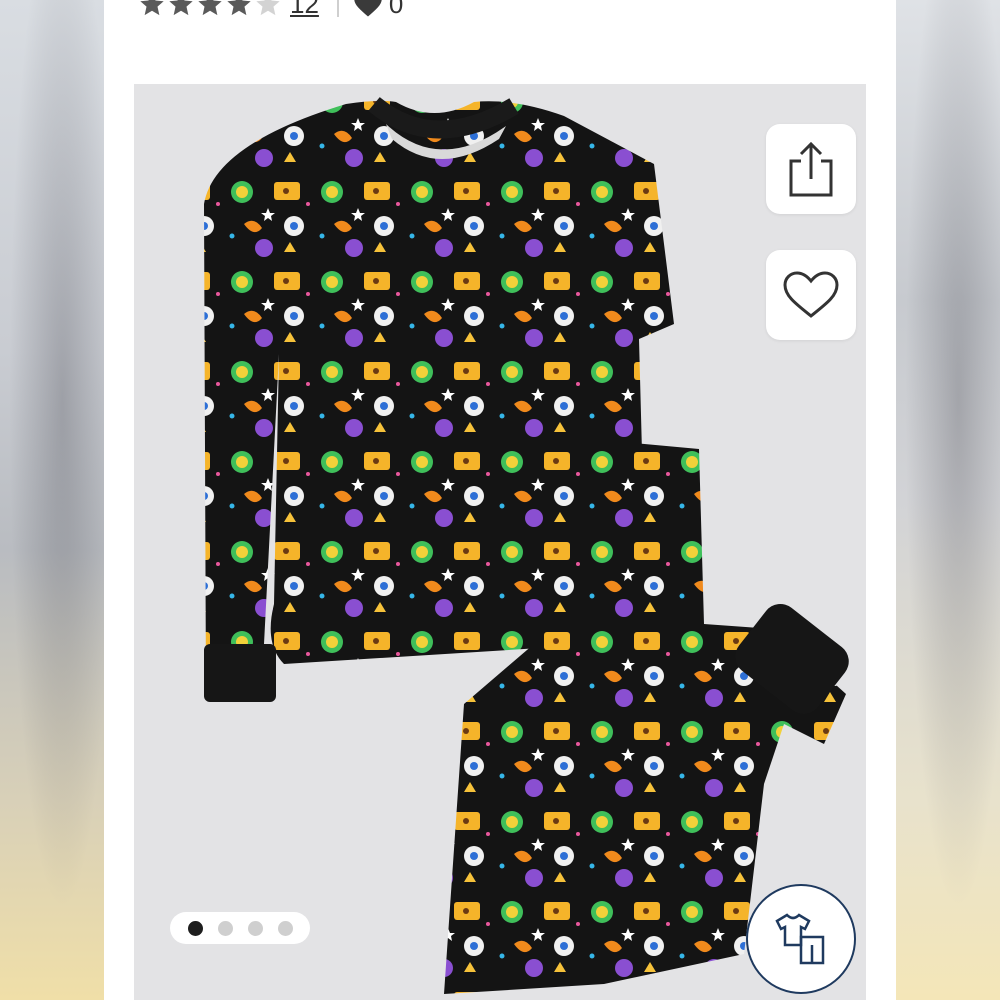  I want to click on favorite-count: 0, so click(396, 9).